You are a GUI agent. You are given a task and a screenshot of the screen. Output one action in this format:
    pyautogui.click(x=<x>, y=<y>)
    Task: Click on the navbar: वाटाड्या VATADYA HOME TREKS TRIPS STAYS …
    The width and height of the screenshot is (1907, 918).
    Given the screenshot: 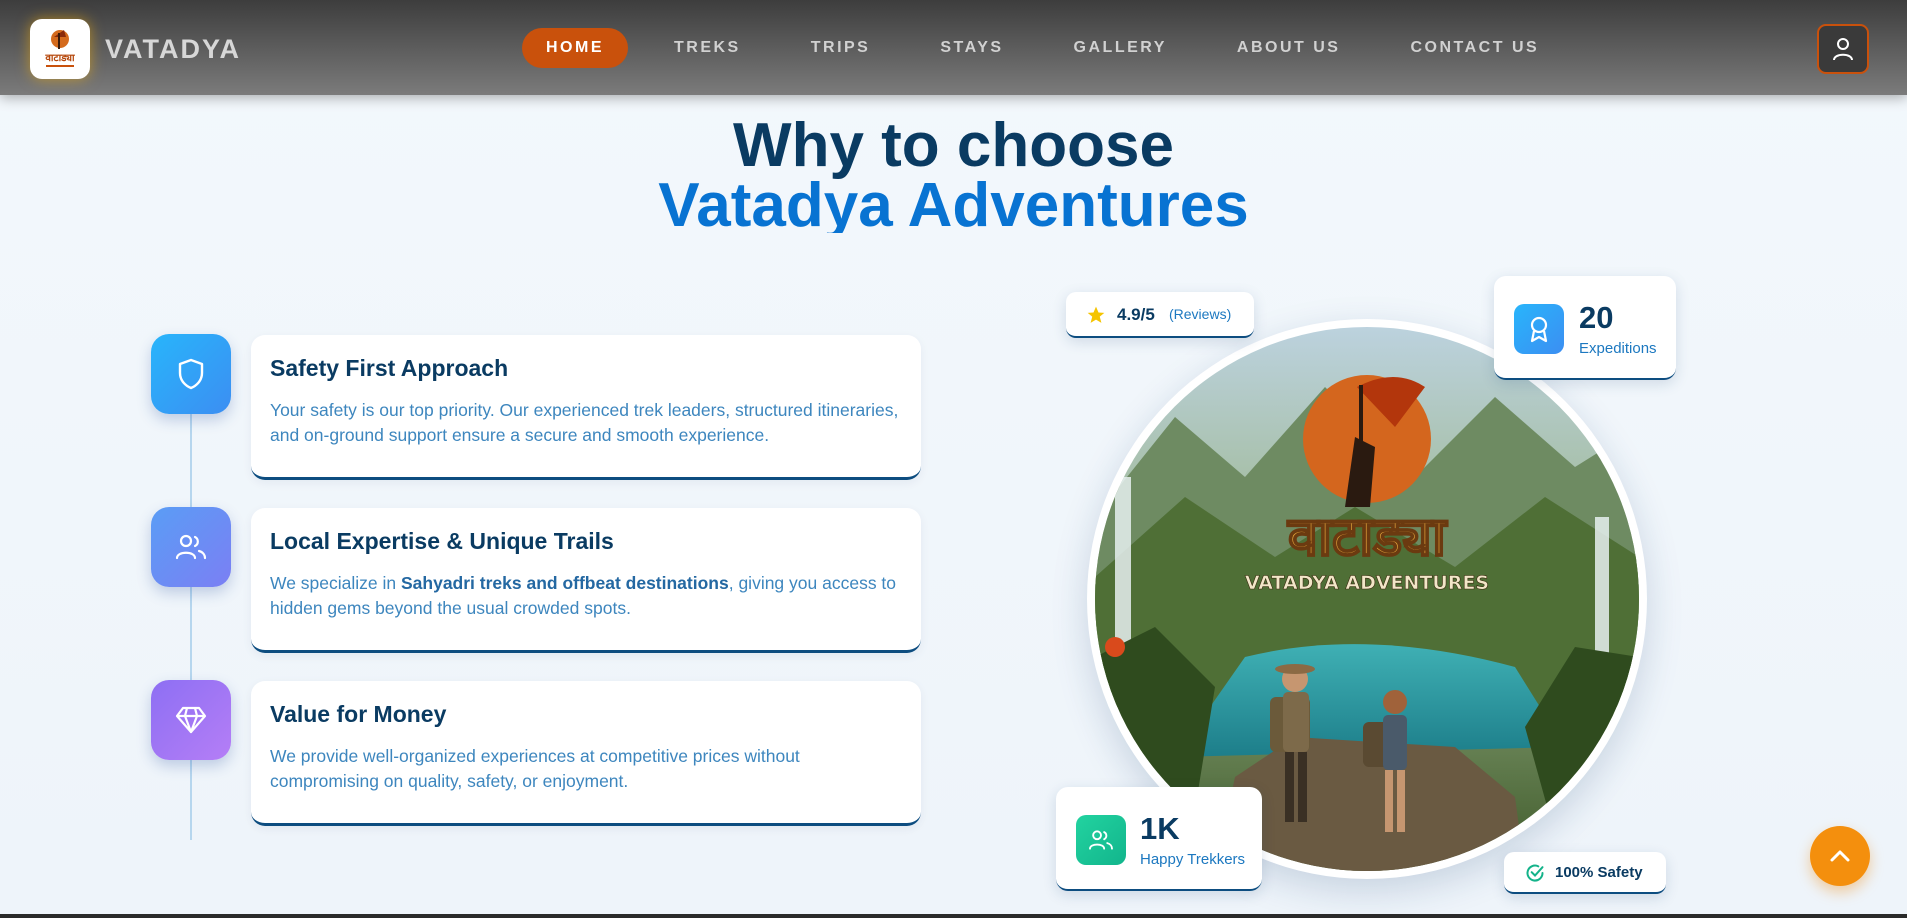 What is the action you would take?
    pyautogui.click(x=953, y=47)
    